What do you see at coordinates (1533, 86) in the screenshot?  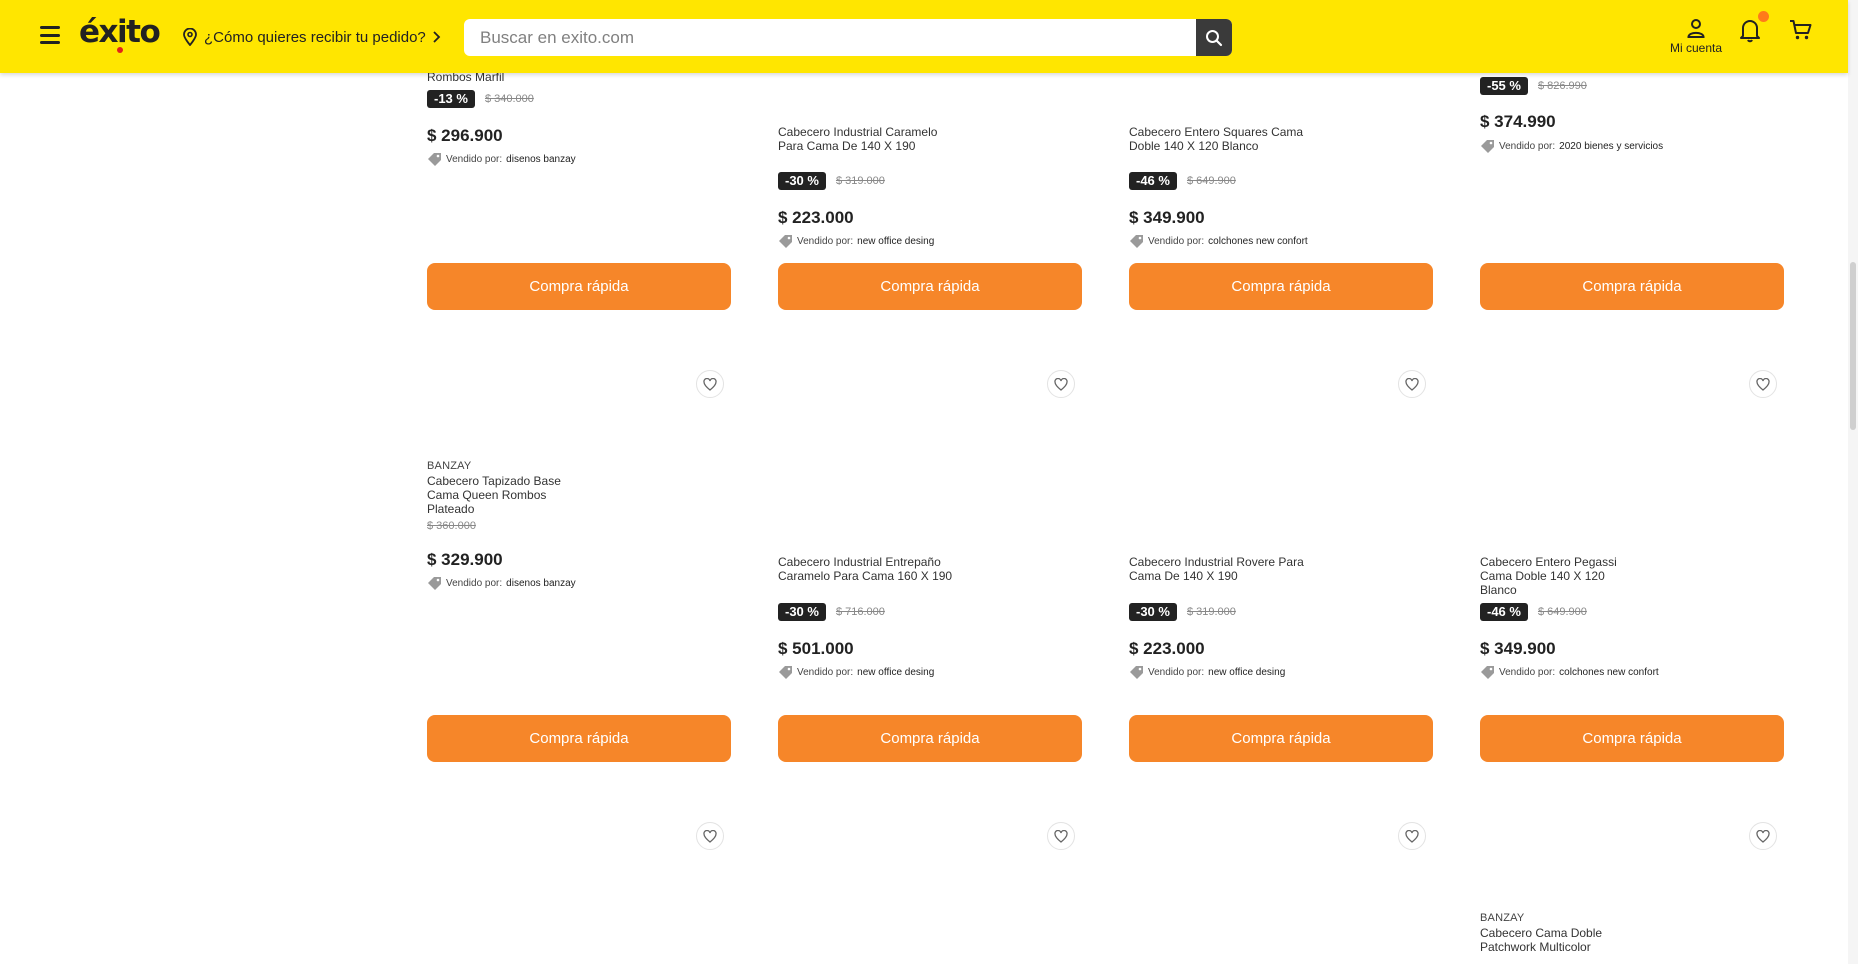 I see `price-row: -55 % $ 826.990` at bounding box center [1533, 86].